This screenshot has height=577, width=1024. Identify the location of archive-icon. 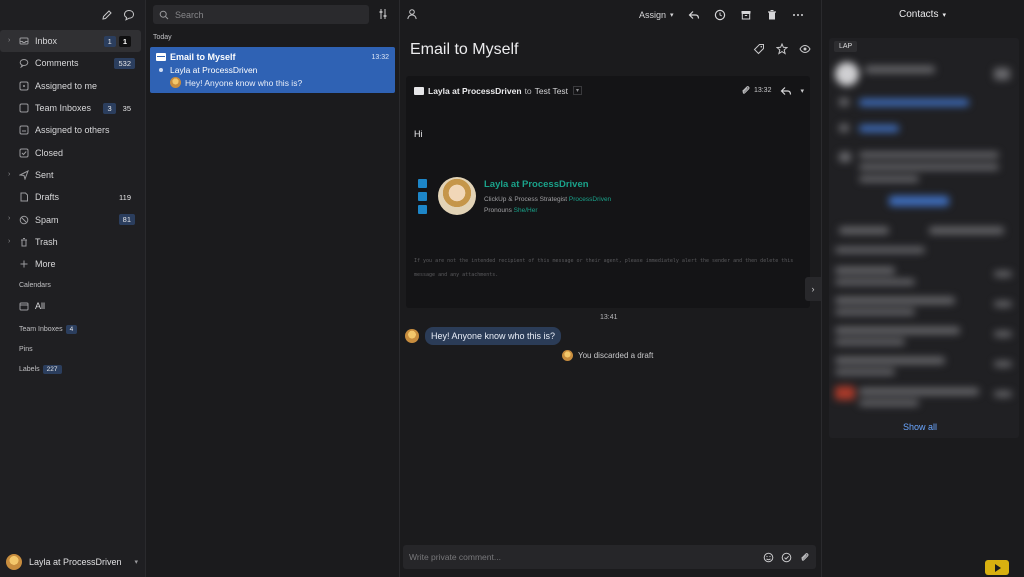
(746, 15).